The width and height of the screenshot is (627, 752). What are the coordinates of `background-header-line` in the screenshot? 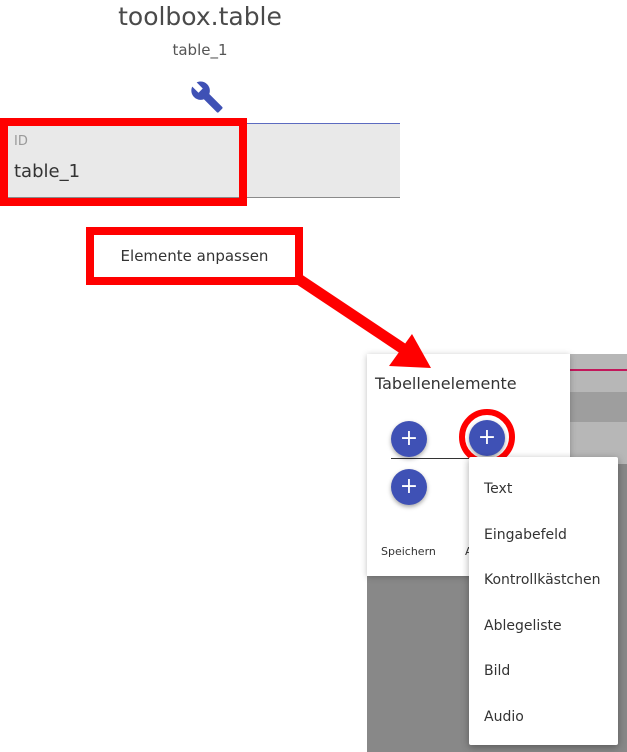 It's located at (598, 370).